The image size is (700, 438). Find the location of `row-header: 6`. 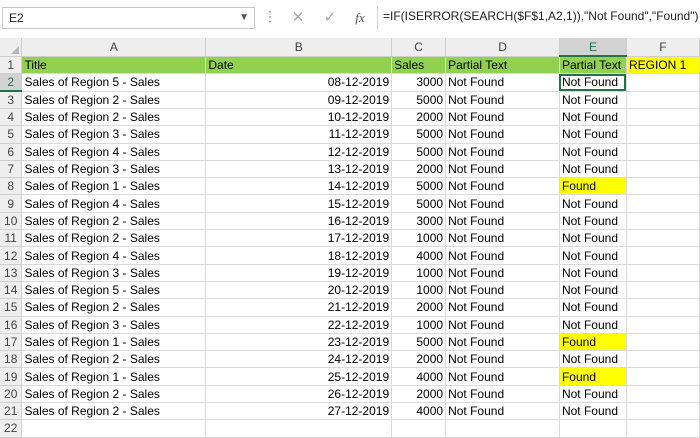

row-header: 6 is located at coordinates (11, 151).